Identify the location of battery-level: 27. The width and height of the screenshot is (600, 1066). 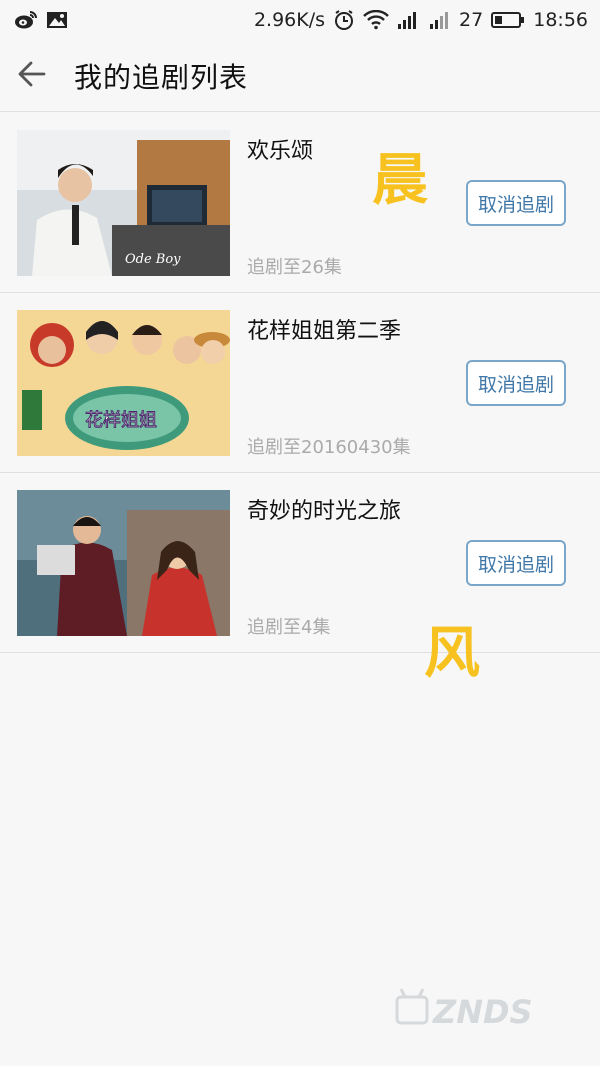
(471, 20).